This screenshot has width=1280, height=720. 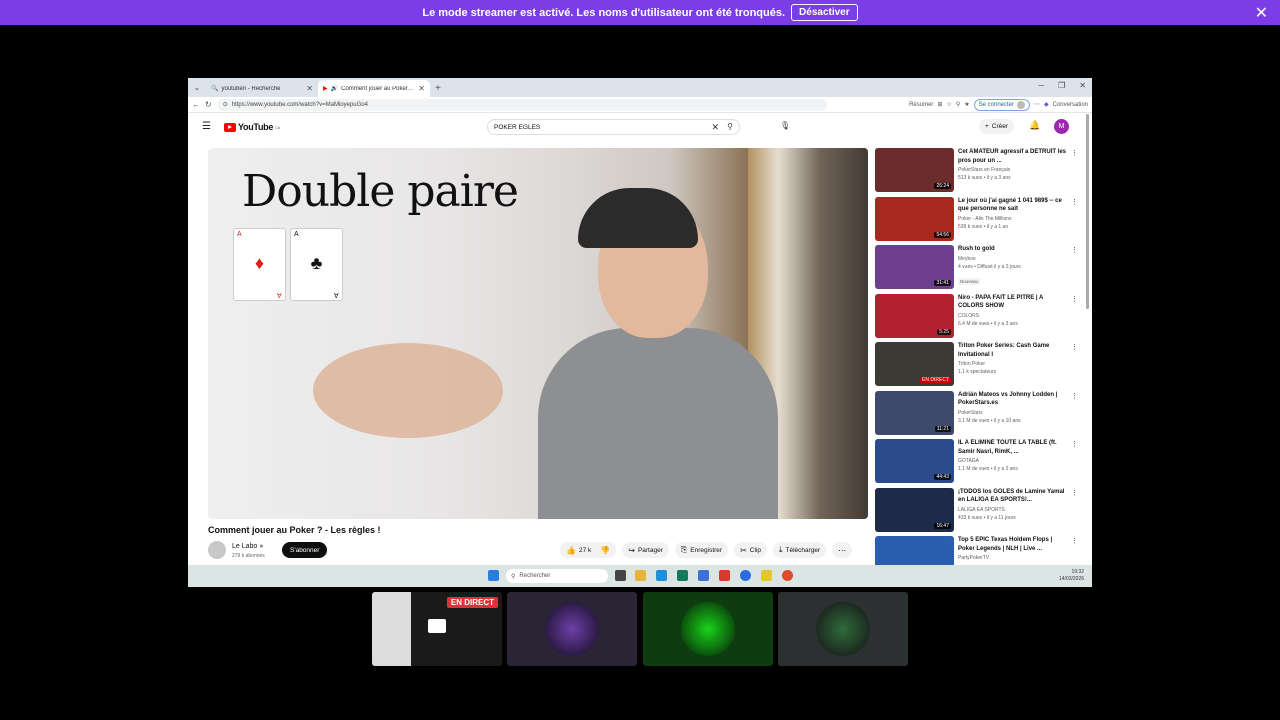 What do you see at coordinates (438, 88) in the screenshot?
I see `new-tab-button: +` at bounding box center [438, 88].